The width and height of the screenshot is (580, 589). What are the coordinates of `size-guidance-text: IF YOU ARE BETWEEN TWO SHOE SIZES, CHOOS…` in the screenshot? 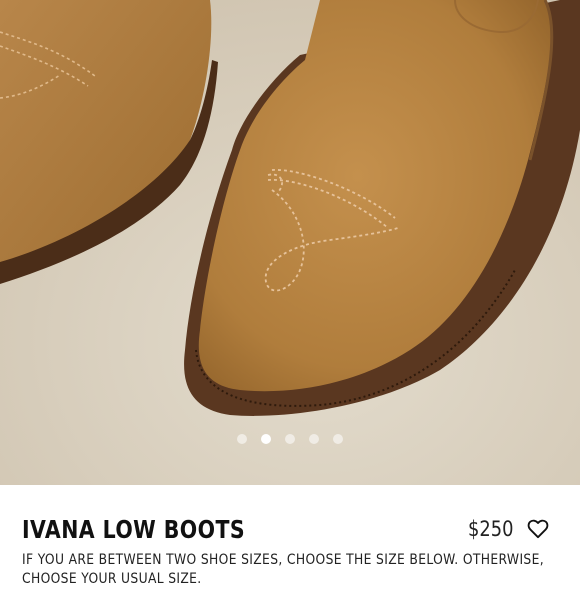 It's located at (283, 569).